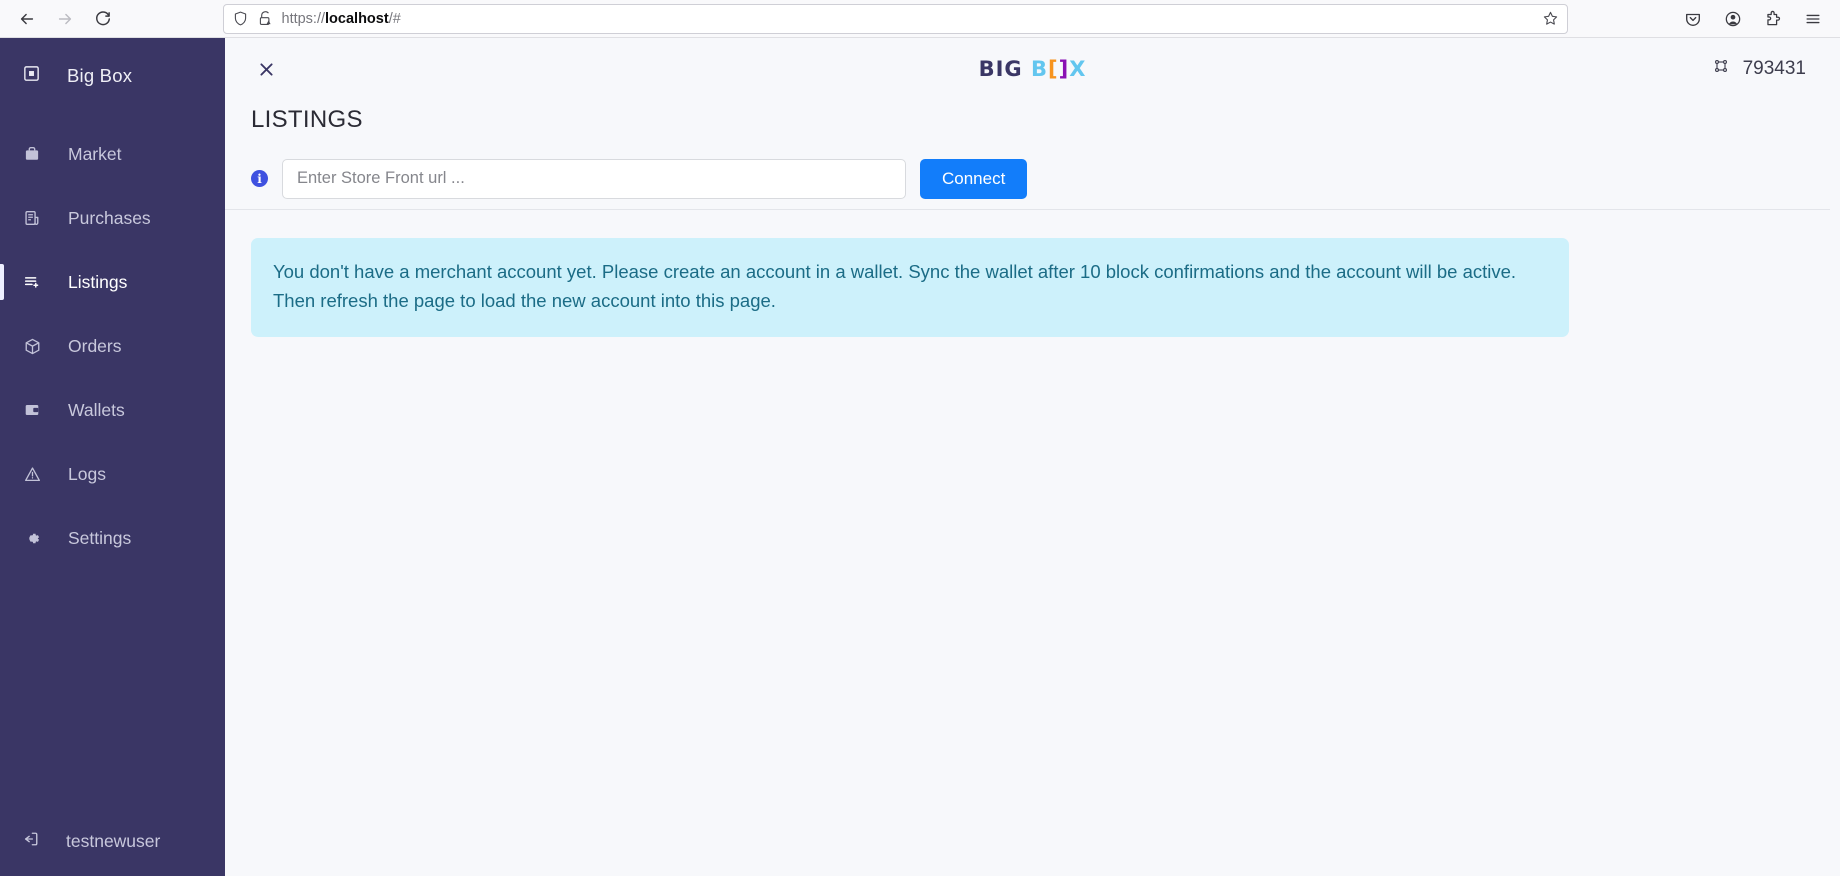  I want to click on sidebar-item-label: Purchases, so click(109, 217).